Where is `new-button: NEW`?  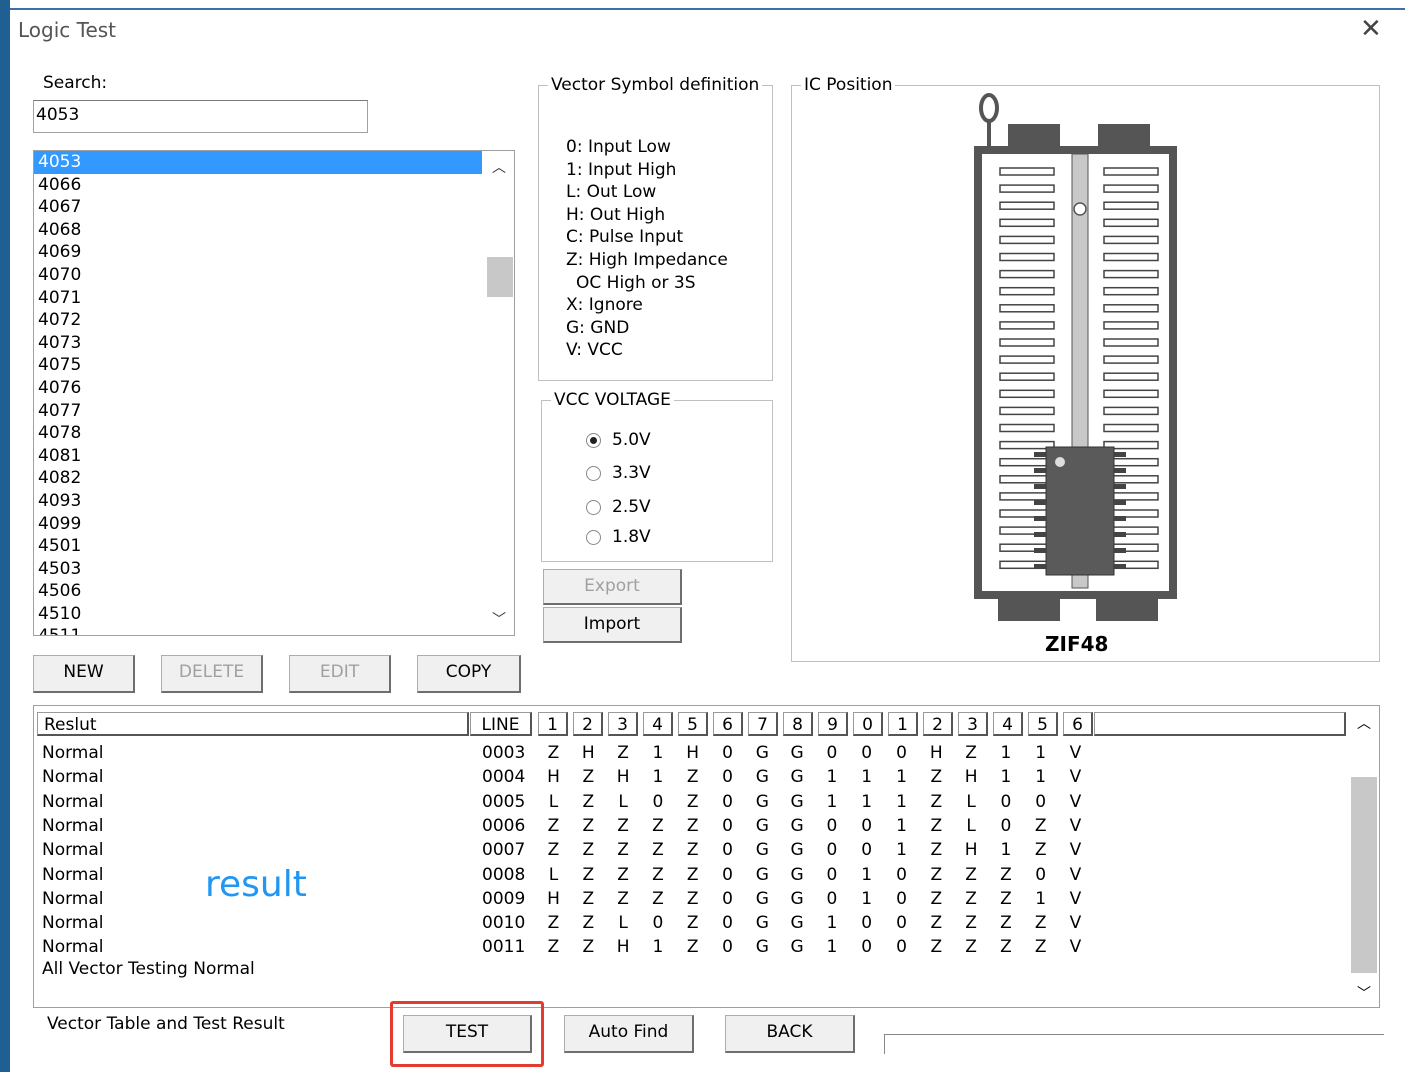 new-button: NEW is located at coordinates (84, 674).